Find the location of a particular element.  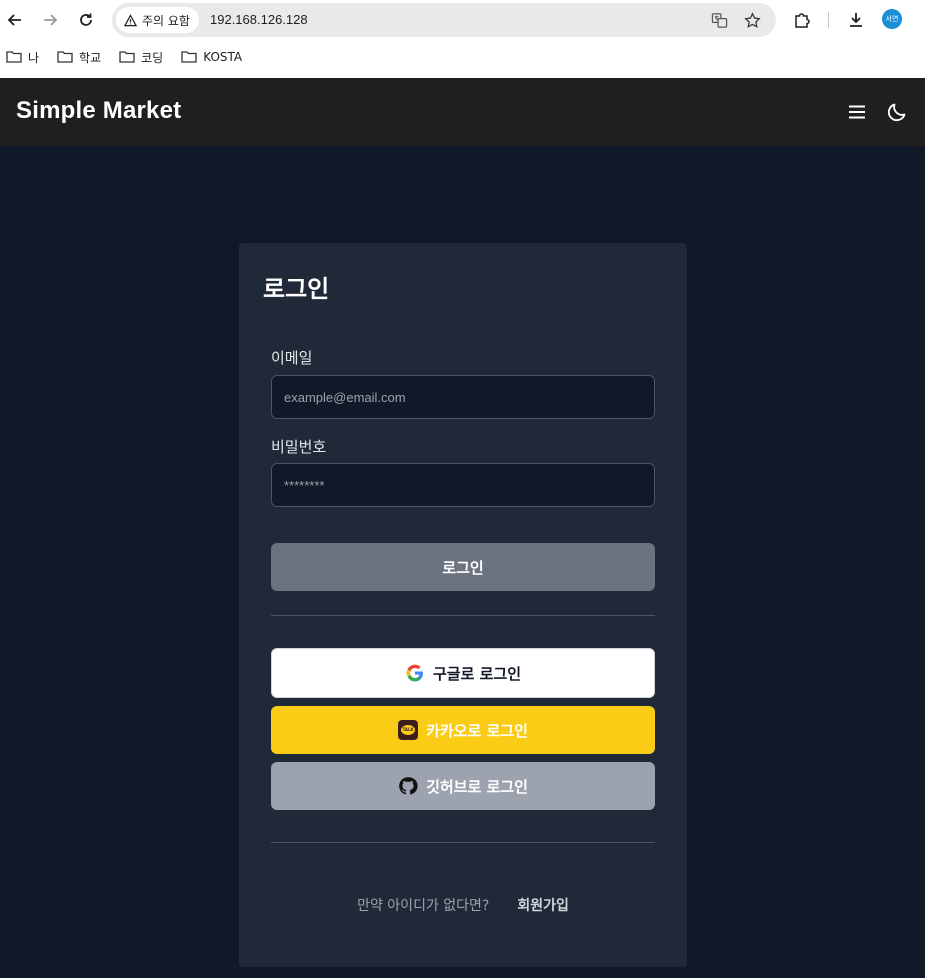

github-login-button: 깃허브로 로그인 is located at coordinates (463, 786).